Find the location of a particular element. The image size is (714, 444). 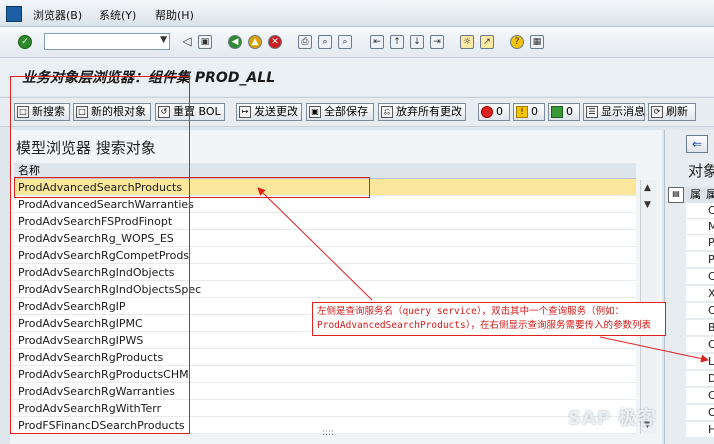

annotation-line-1: 左侧是查询服务名（query service），双击其中一个查询服务（例如： is located at coordinates (471, 311).